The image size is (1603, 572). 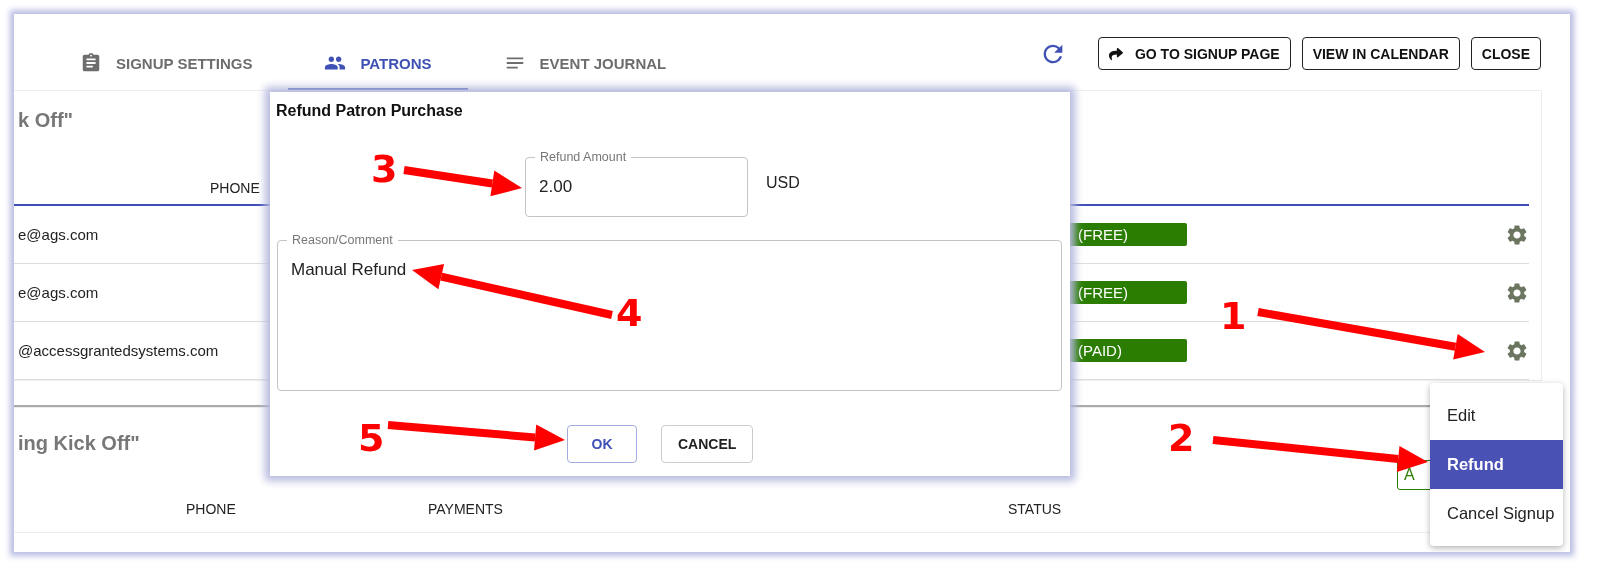 I want to click on step-number: 5, so click(x=371, y=438).